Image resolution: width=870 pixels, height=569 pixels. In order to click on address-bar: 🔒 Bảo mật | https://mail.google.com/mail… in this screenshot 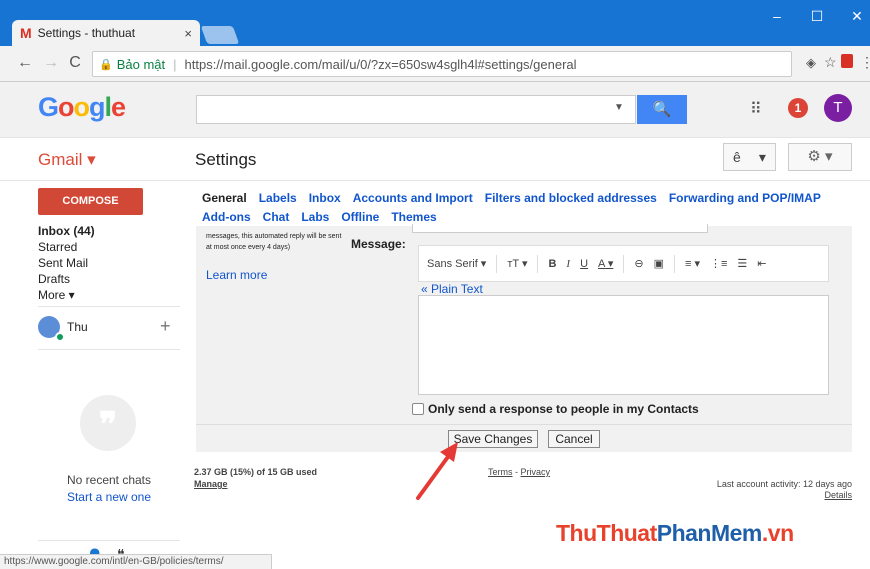, I will do `click(442, 64)`.